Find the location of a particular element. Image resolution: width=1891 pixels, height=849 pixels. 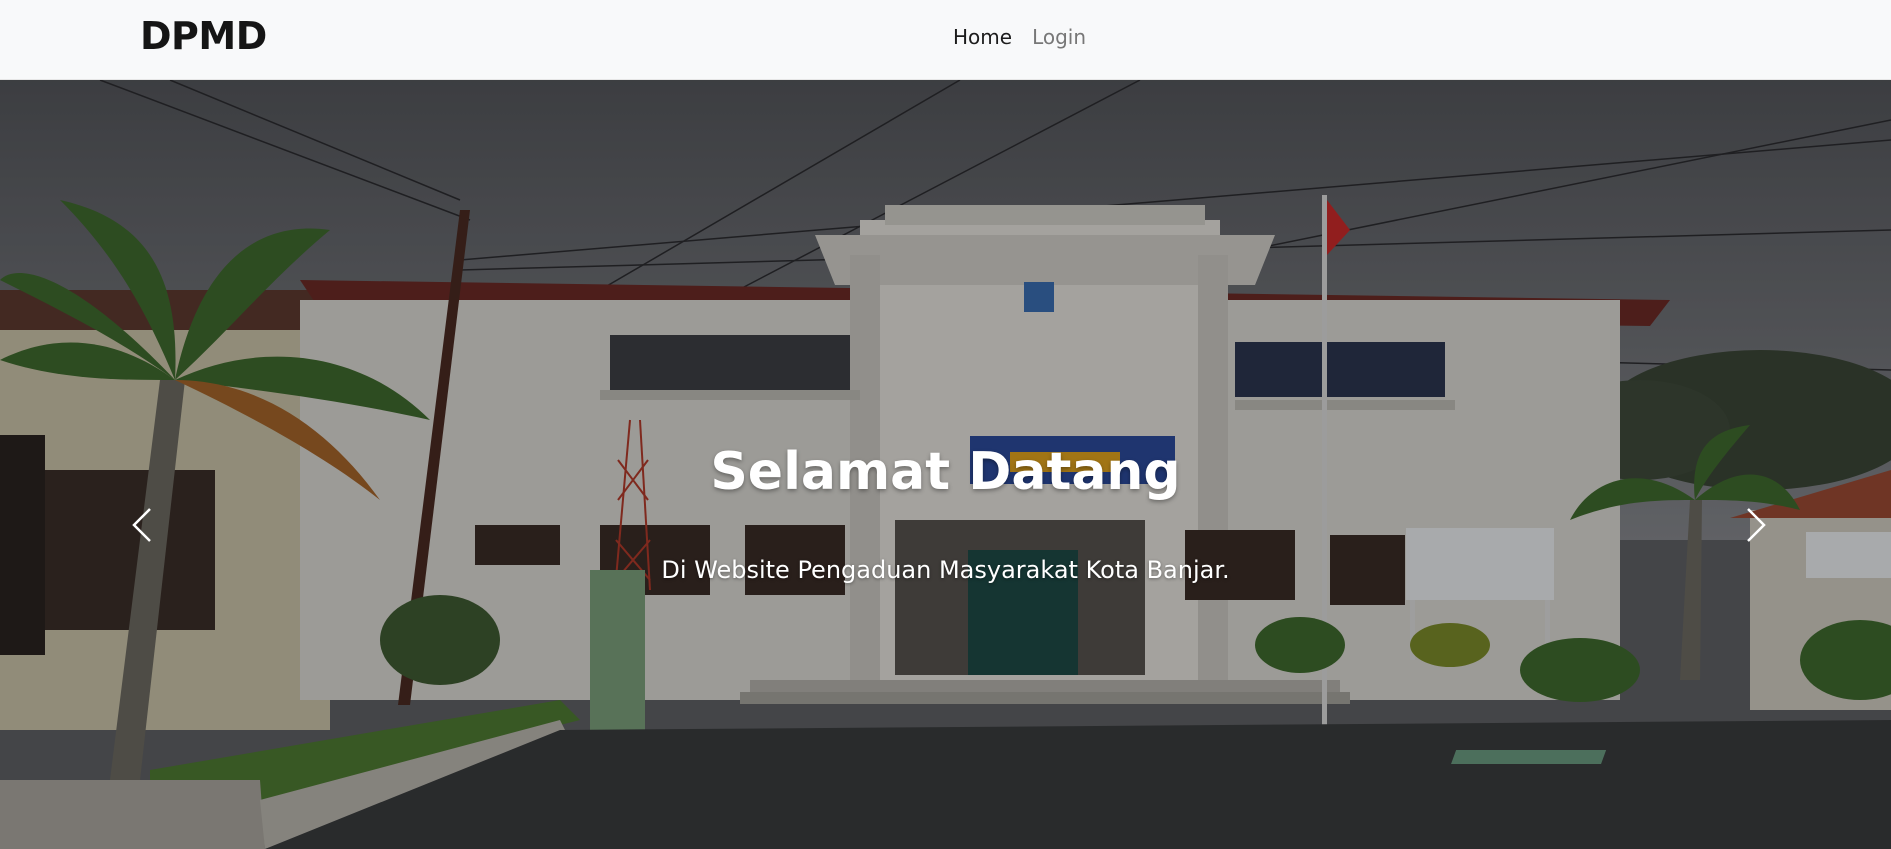

hero-title: Selamat Datang is located at coordinates (945, 472).